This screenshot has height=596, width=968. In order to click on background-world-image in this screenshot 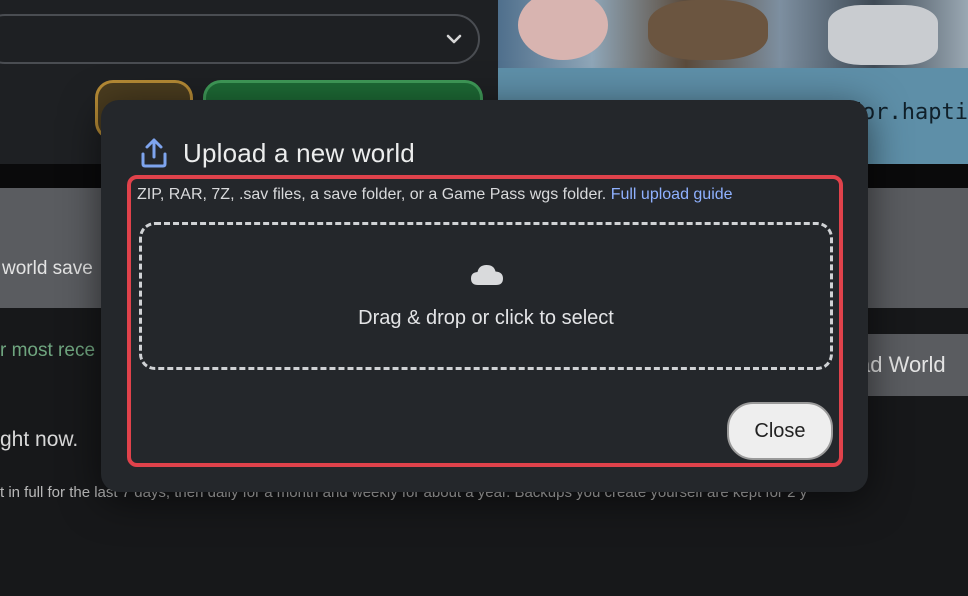, I will do `click(733, 34)`.